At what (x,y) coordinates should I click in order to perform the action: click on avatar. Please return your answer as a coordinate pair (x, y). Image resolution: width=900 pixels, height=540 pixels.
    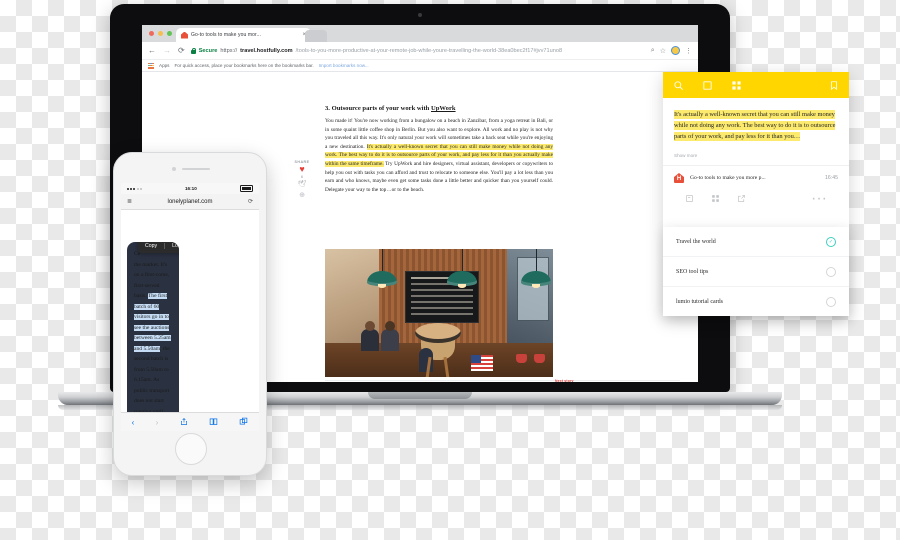
    Looking at the image, I should click on (675, 50).